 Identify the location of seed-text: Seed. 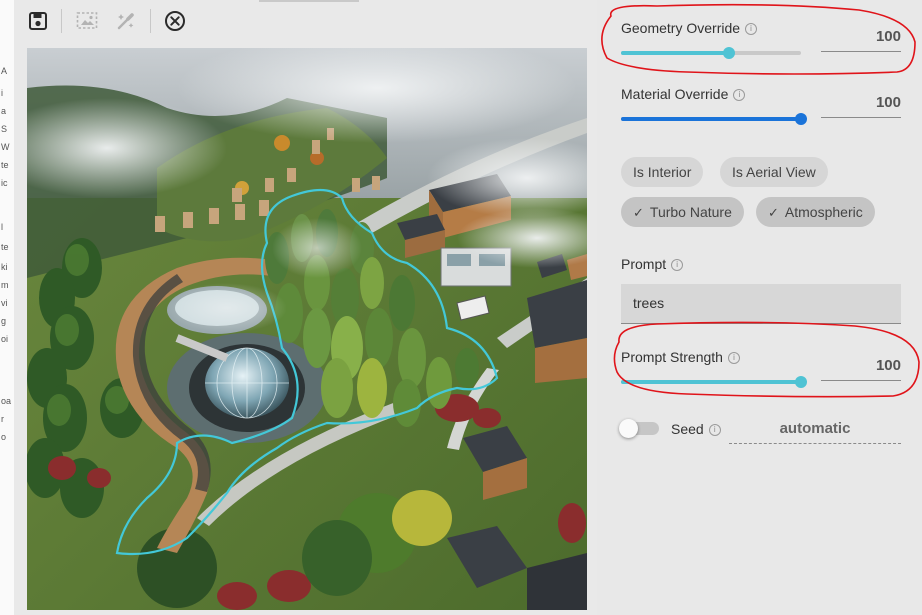
(687, 429).